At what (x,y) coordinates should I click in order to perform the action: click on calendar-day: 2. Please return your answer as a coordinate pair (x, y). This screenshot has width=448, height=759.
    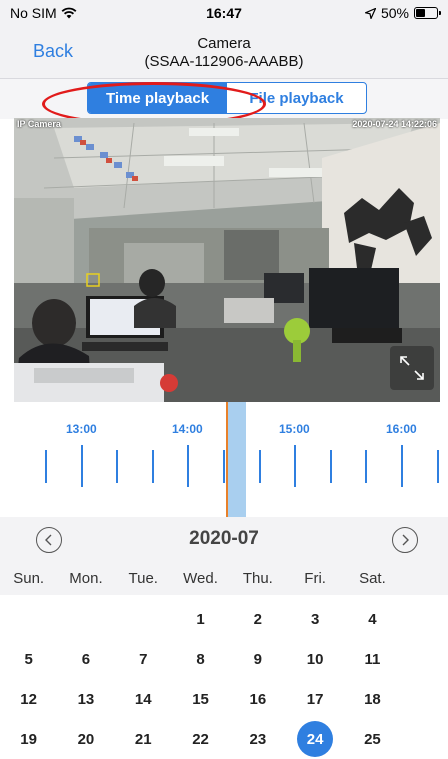
    Looking at the image, I should click on (257, 619).